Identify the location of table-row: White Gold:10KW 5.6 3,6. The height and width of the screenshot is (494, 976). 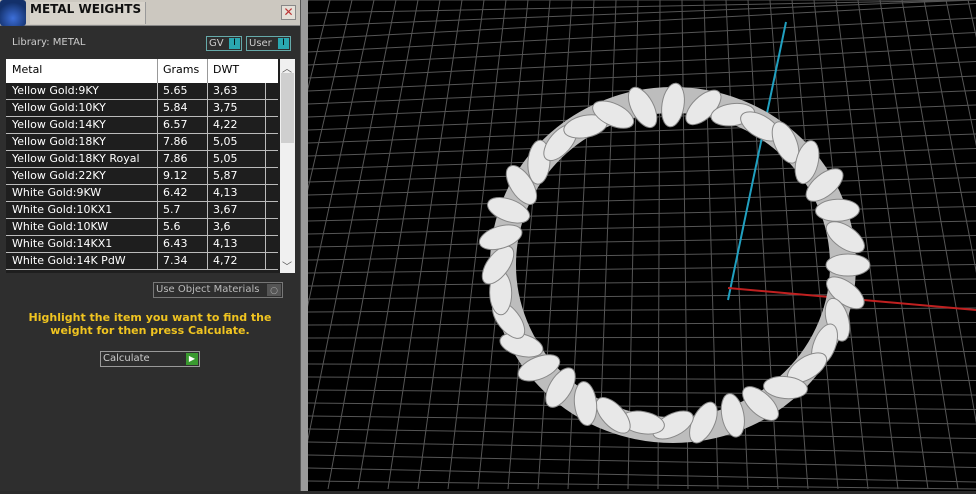
(142, 227).